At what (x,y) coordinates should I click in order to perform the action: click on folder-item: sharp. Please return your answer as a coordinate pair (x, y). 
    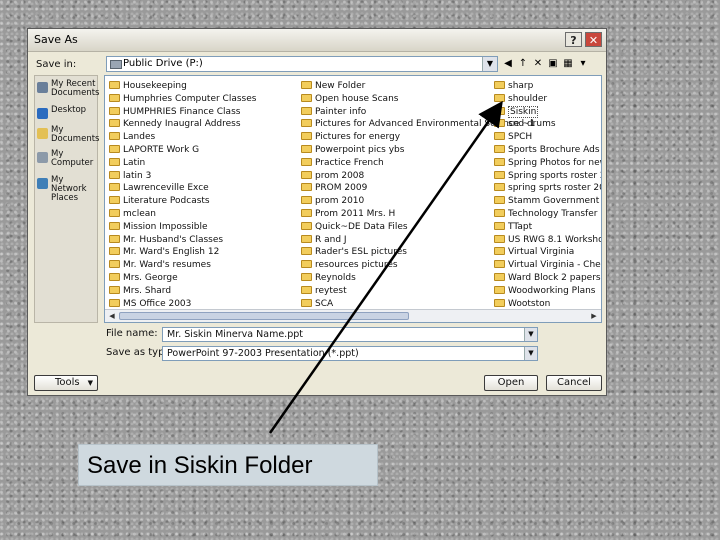
    Looking at the image, I should click on (547, 86).